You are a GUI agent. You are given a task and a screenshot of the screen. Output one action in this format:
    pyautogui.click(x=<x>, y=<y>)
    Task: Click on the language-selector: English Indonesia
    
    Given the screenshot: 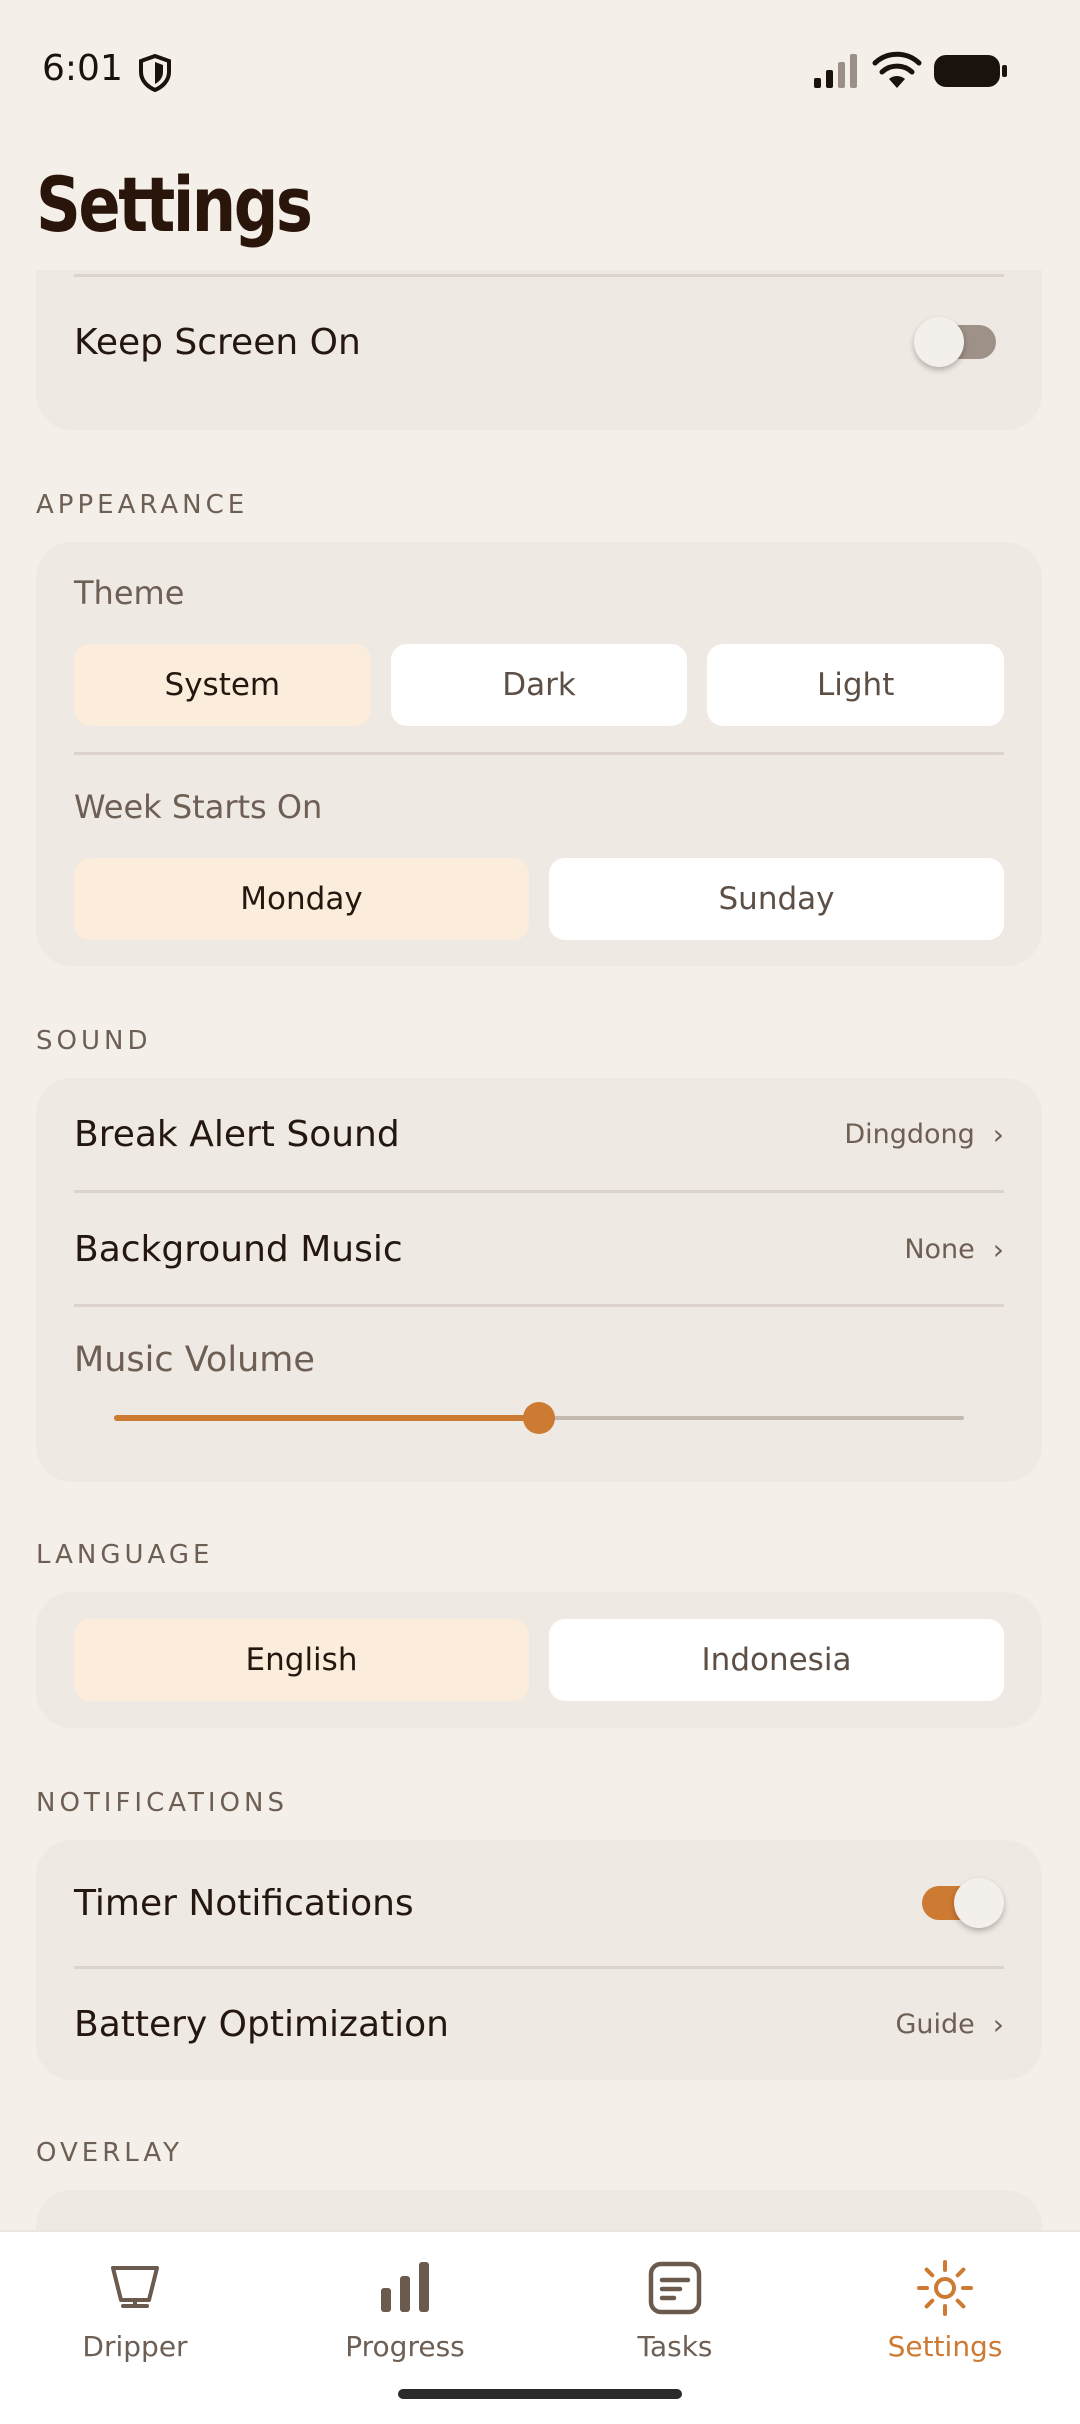 What is the action you would take?
    pyautogui.click(x=539, y=1660)
    